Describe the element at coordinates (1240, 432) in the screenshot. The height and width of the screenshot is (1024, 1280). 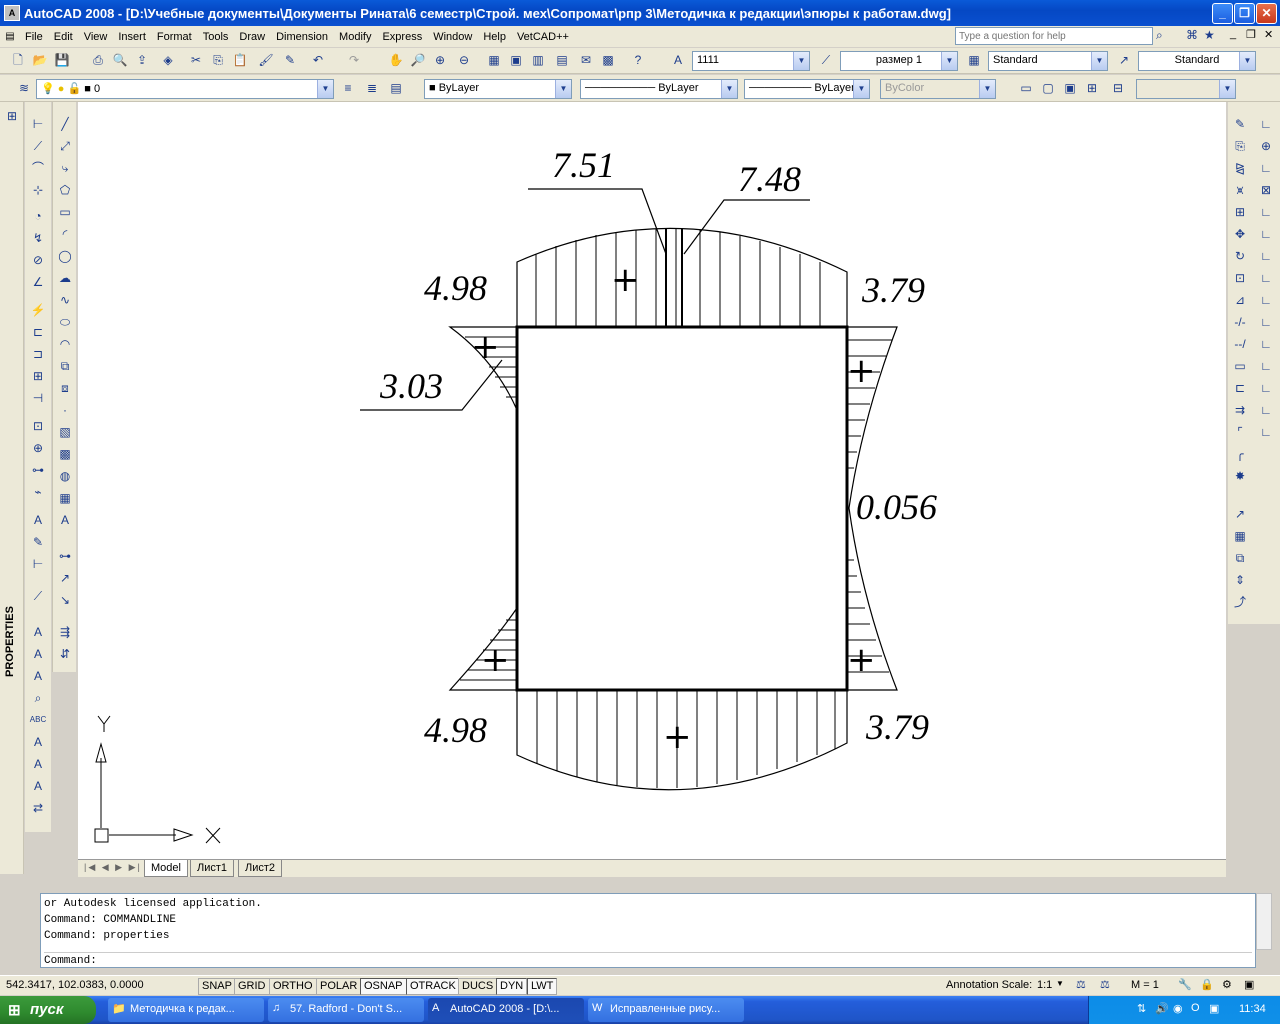
I see `chamfer-icon: ⌜` at that location.